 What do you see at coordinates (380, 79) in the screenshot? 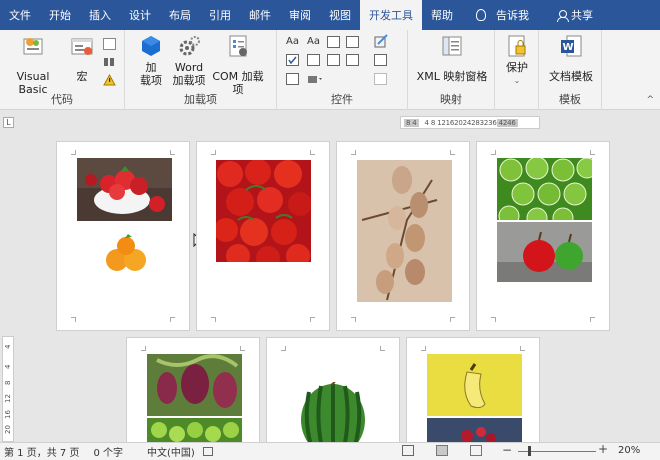
I see `group-control-icon` at bounding box center [380, 79].